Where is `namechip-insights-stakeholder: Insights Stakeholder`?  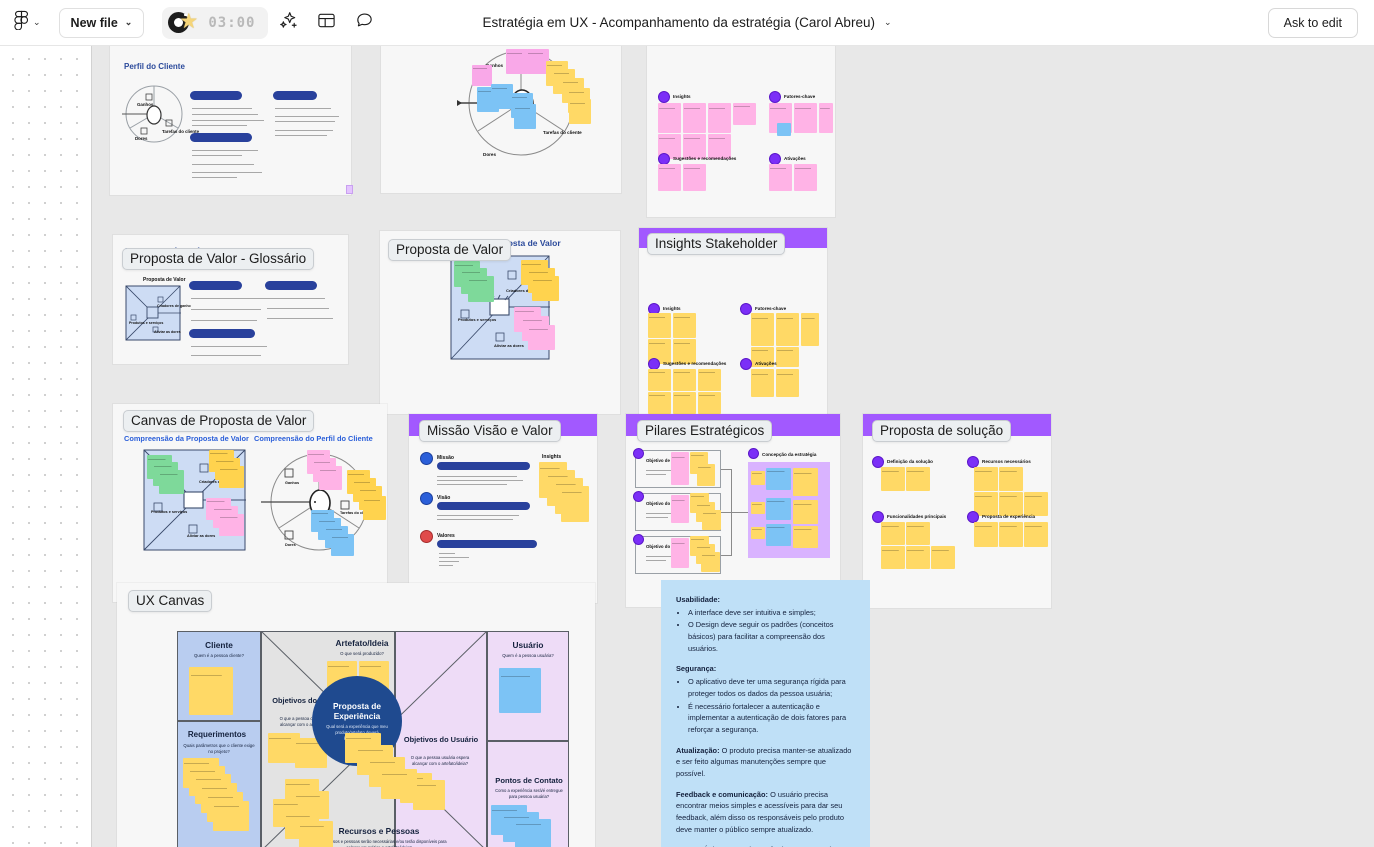 namechip-insights-stakeholder: Insights Stakeholder is located at coordinates (716, 244).